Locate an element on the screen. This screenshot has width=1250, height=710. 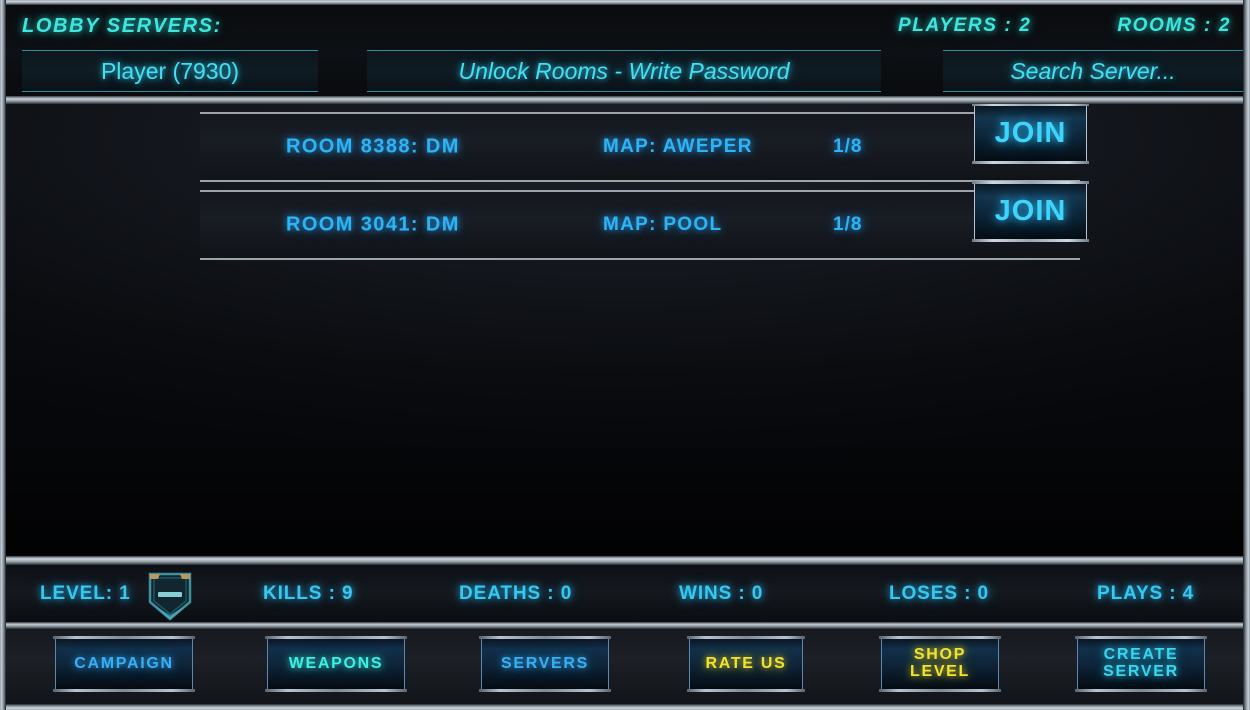
password-placeholder: Unlock Rooms - Write Password is located at coordinates (624, 70).